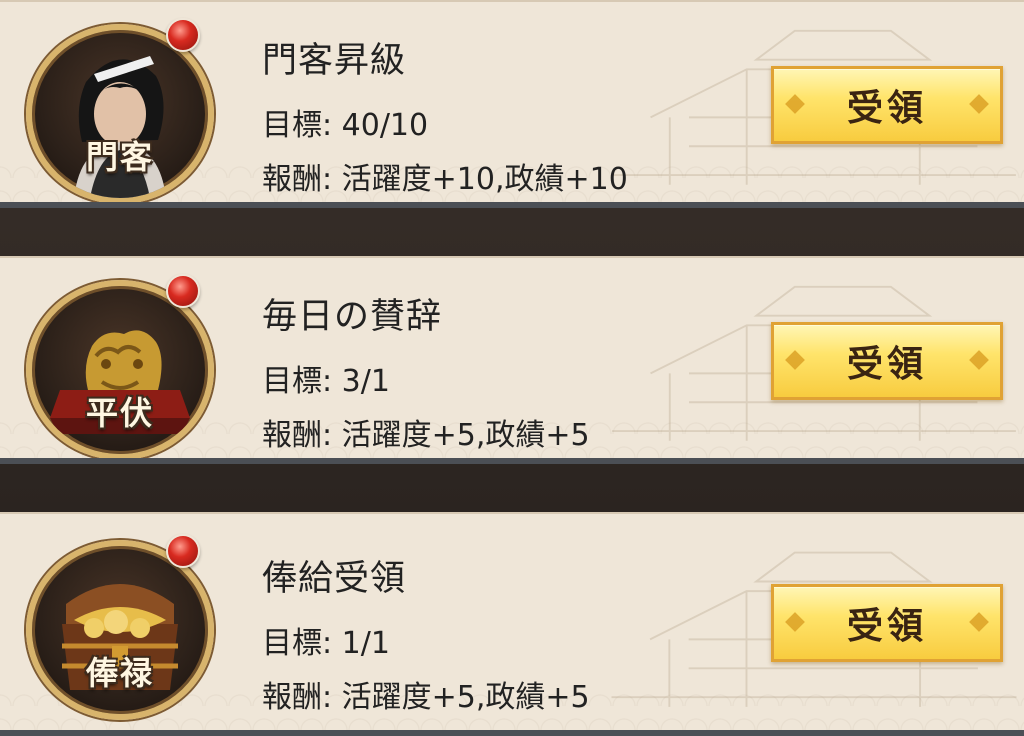 The width and height of the screenshot is (1024, 736). Describe the element at coordinates (119, 673) in the screenshot. I see `quest-icon-label: 俸禄` at that location.